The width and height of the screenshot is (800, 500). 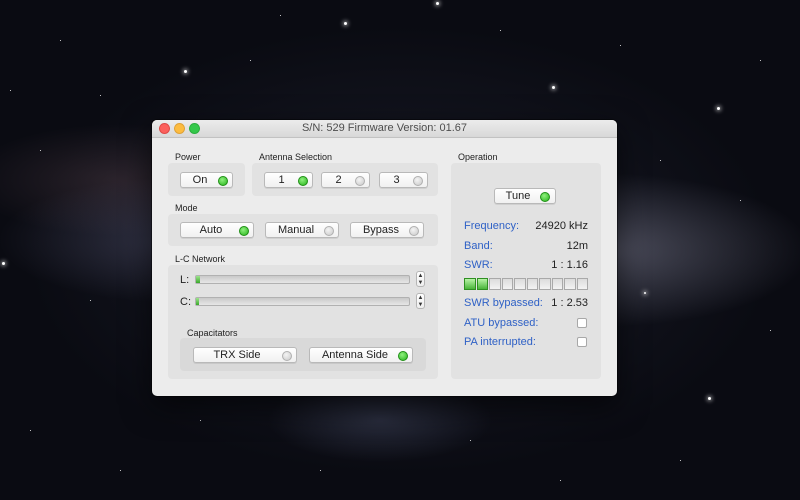 I want to click on antenna-2-button: 2, so click(x=345, y=180).